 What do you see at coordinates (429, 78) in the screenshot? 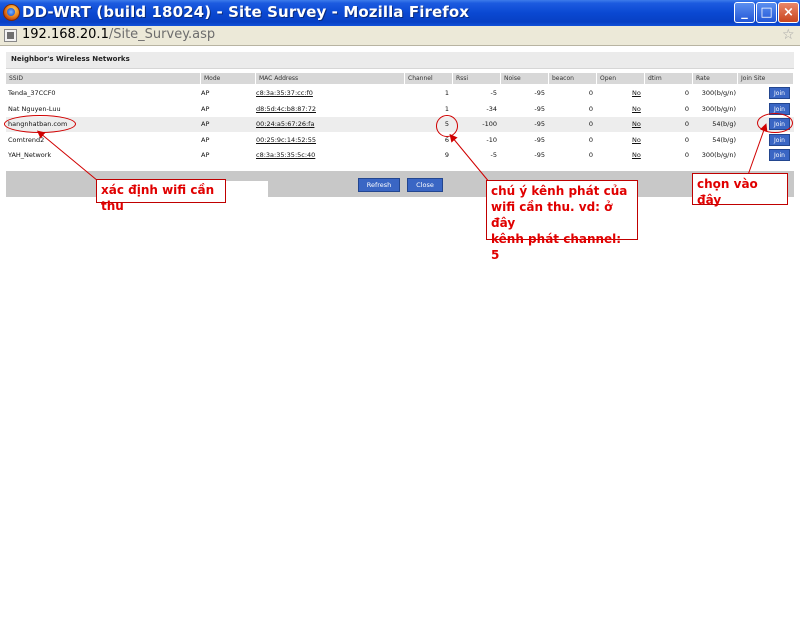
I see `col-channel: Channel` at bounding box center [429, 78].